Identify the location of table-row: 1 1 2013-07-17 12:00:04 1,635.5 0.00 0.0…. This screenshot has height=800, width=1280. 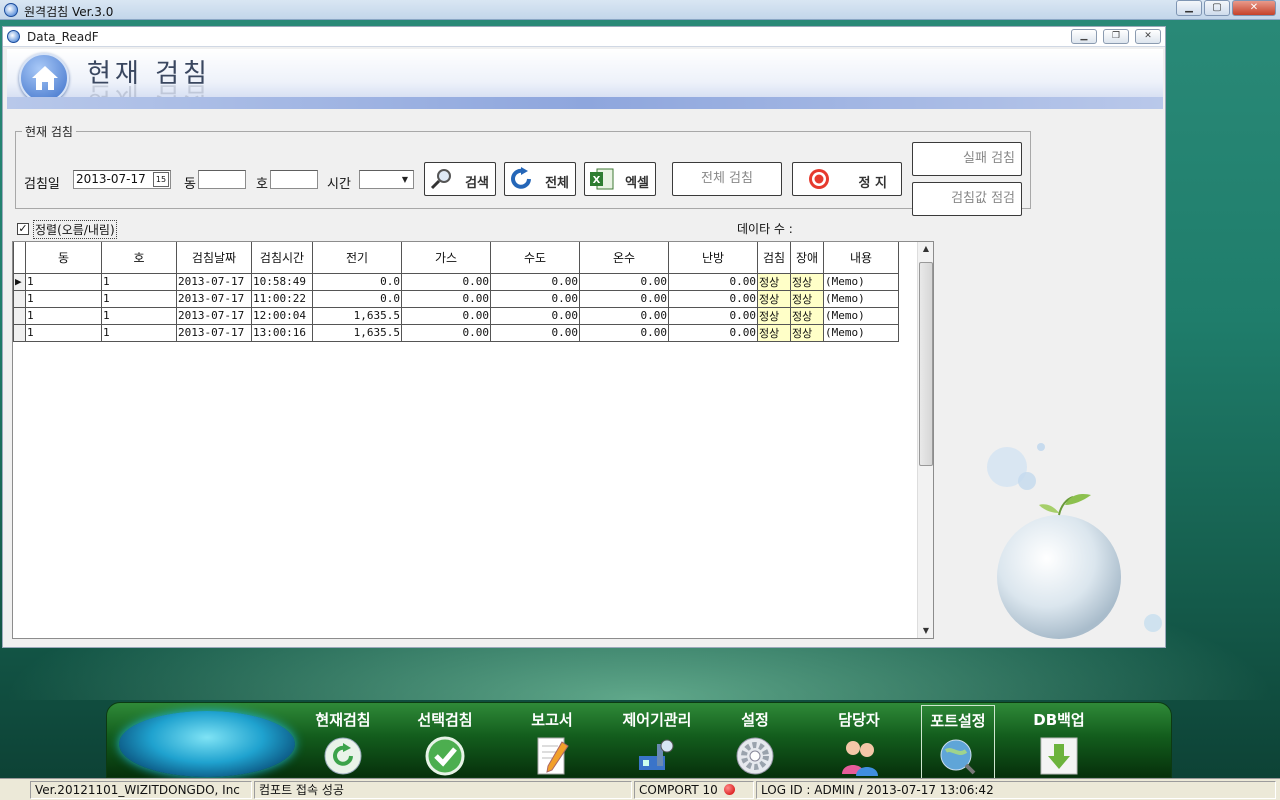
(456, 315).